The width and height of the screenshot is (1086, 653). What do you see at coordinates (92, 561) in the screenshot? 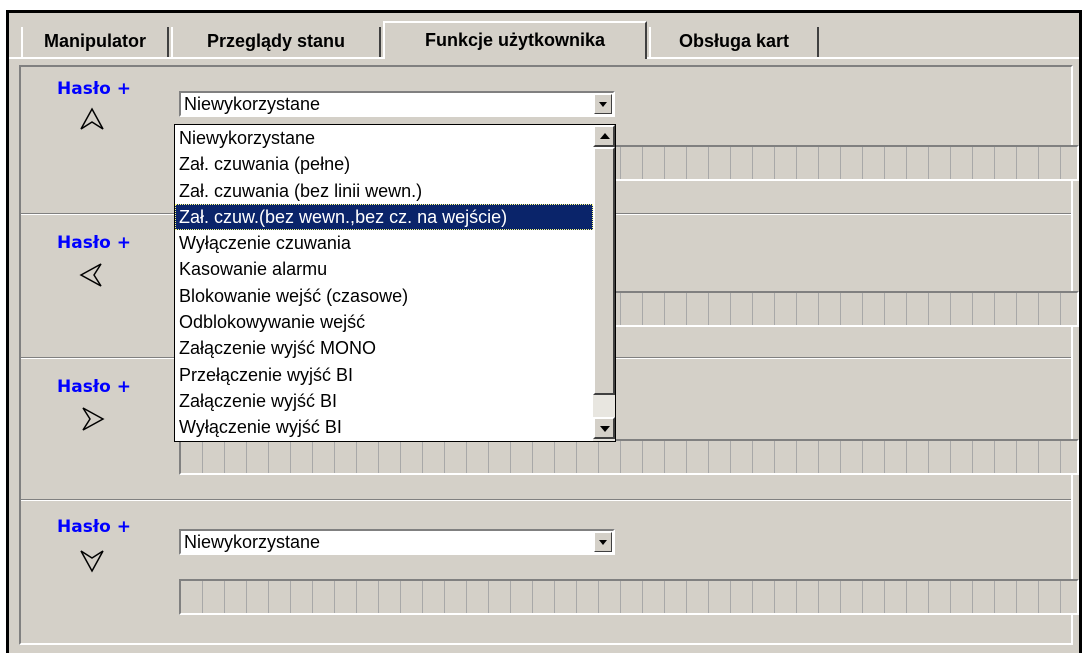
I see `down-arrow-icon` at bounding box center [92, 561].